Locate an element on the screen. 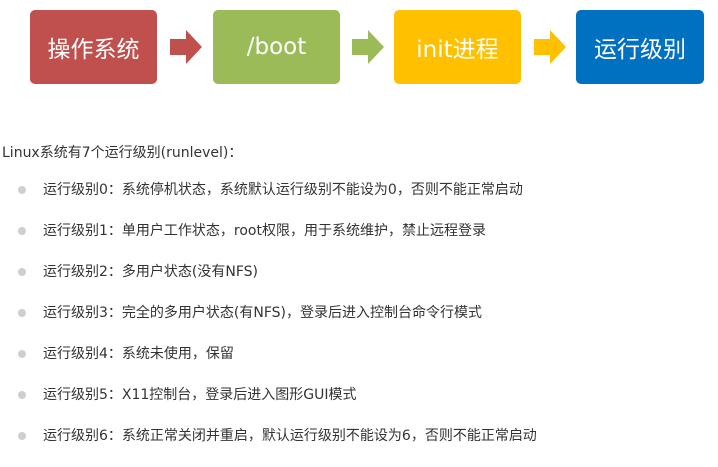 This screenshot has height=467, width=718. runlevel-3-text: 运行级别3：完全的多用户状态(有NFS)，登录后进入控制台命令行模式 is located at coordinates (262, 313).